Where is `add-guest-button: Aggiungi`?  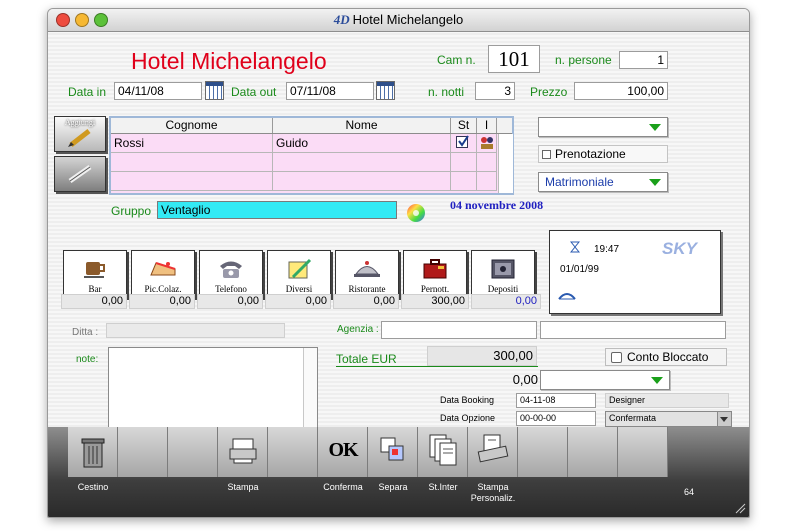
add-guest-button: Aggiungi is located at coordinates (80, 134).